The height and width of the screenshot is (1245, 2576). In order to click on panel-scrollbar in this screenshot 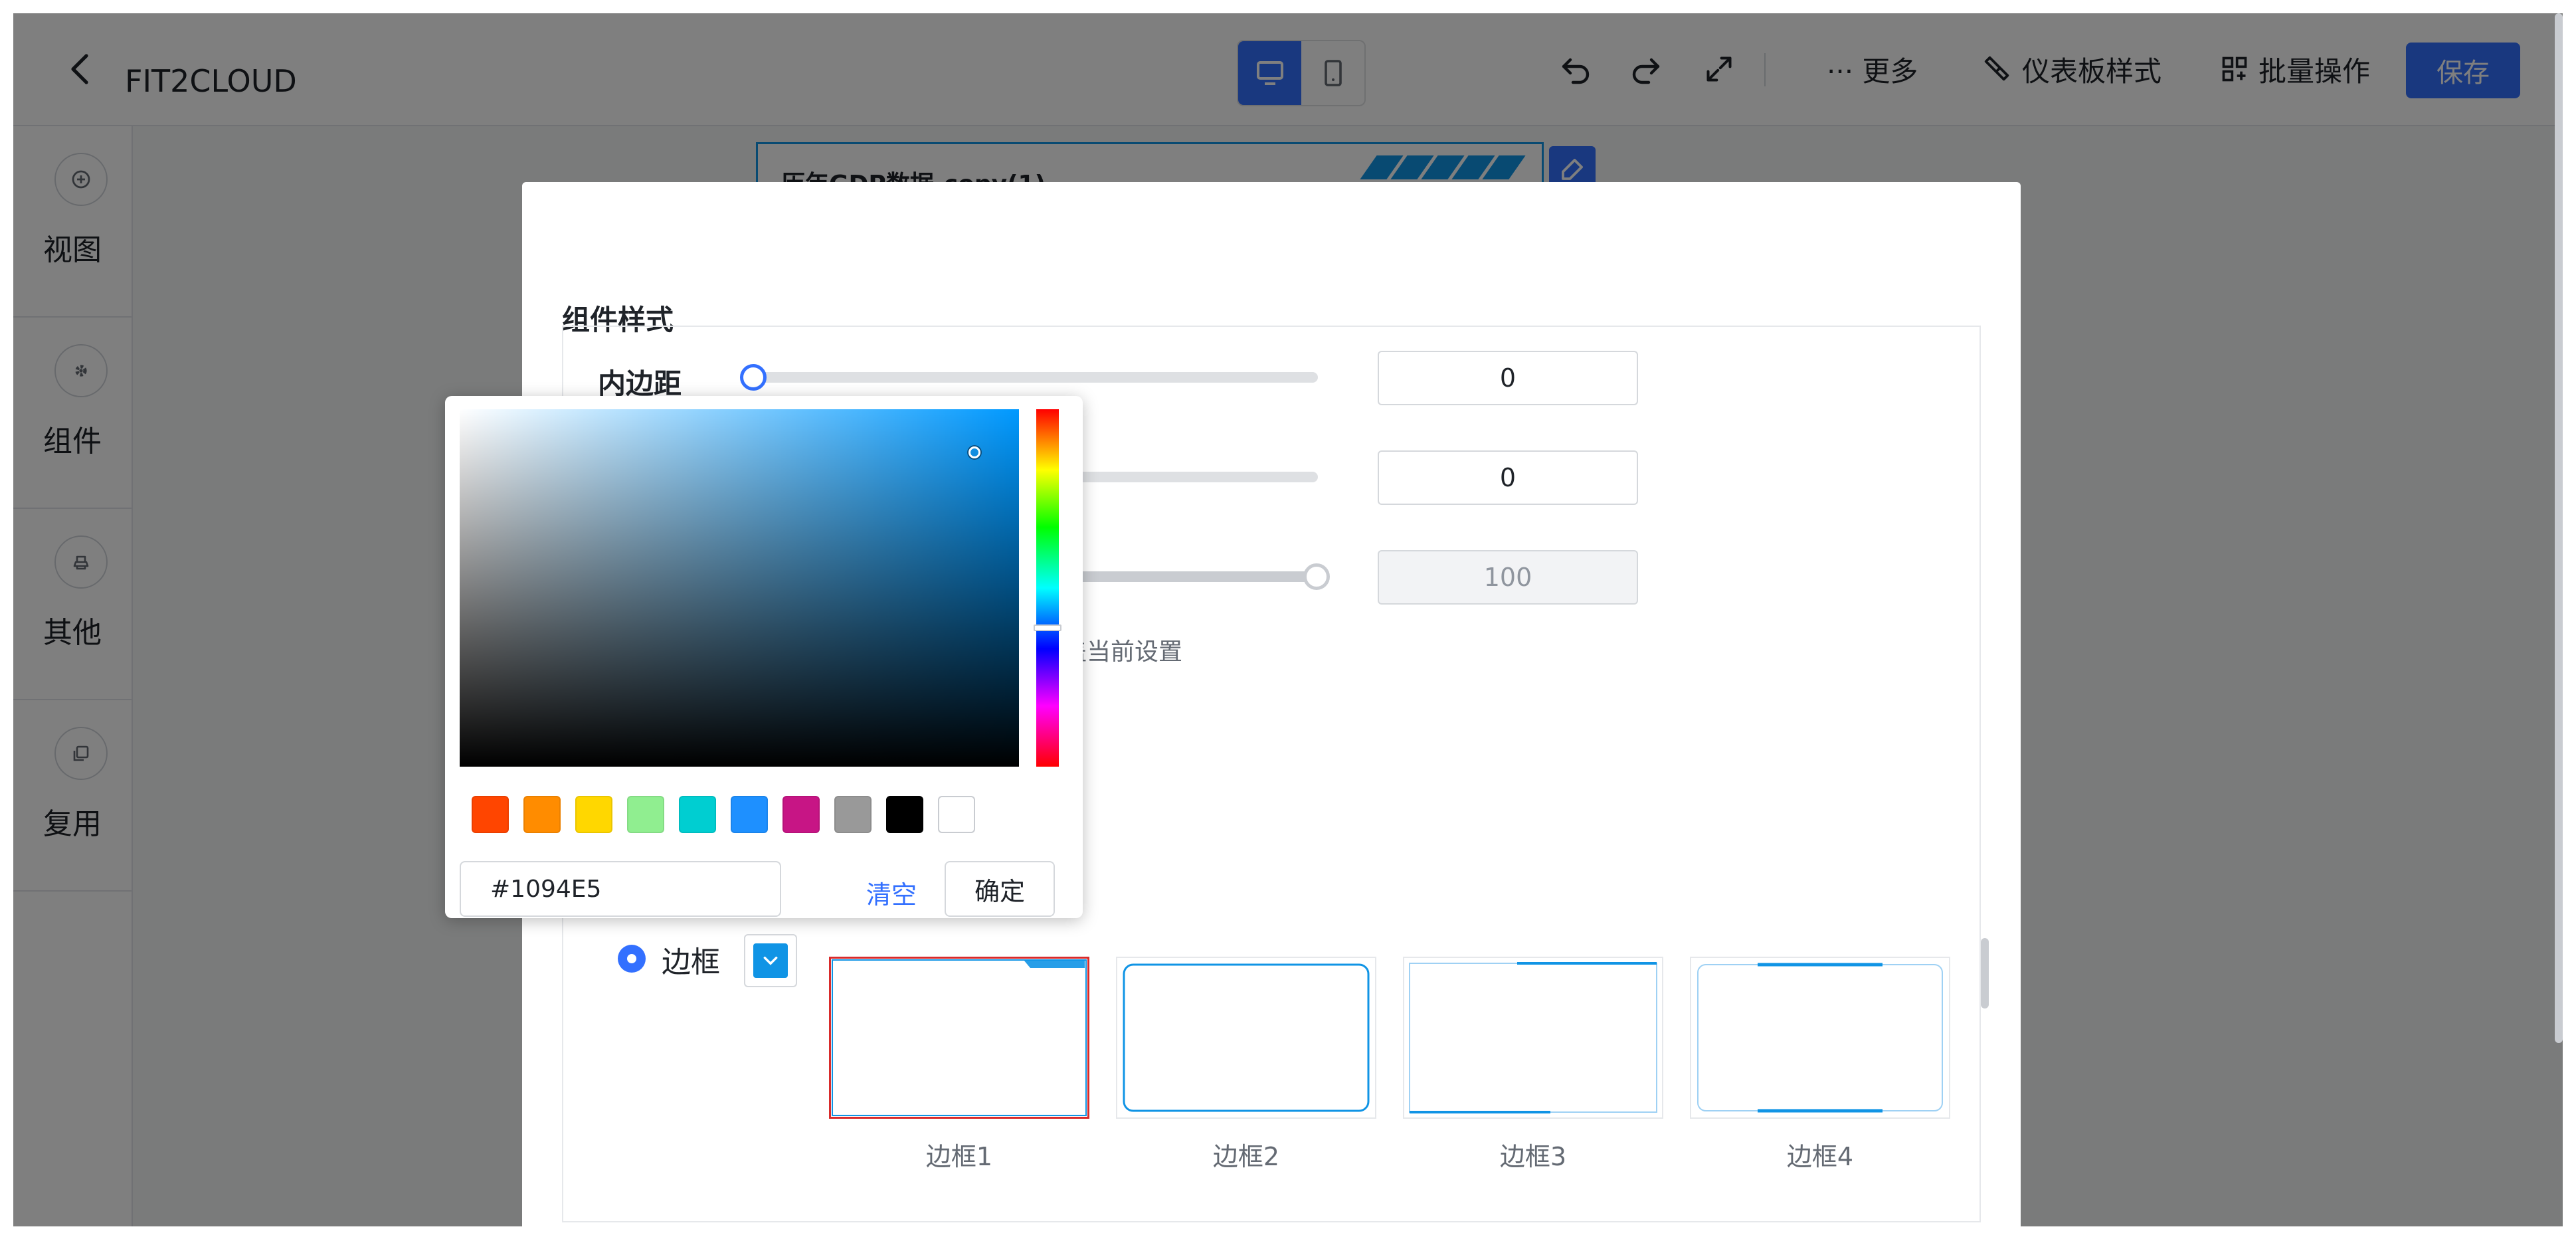, I will do `click(1985, 973)`.